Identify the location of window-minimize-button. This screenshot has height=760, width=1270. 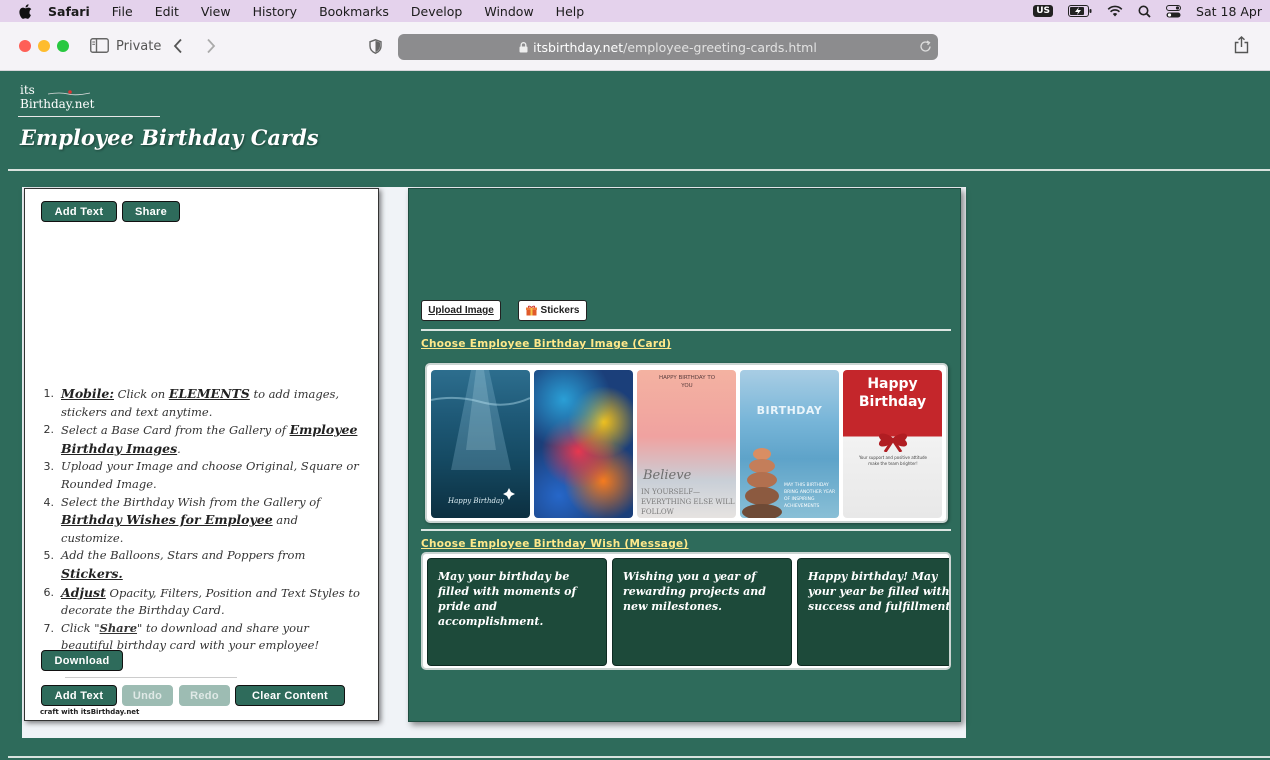
(44, 46).